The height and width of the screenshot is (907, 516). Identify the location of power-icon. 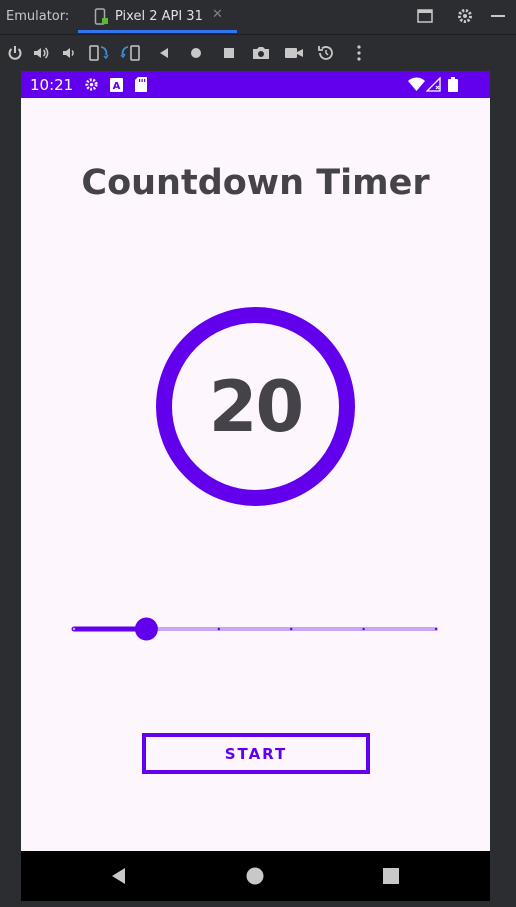
(15, 53).